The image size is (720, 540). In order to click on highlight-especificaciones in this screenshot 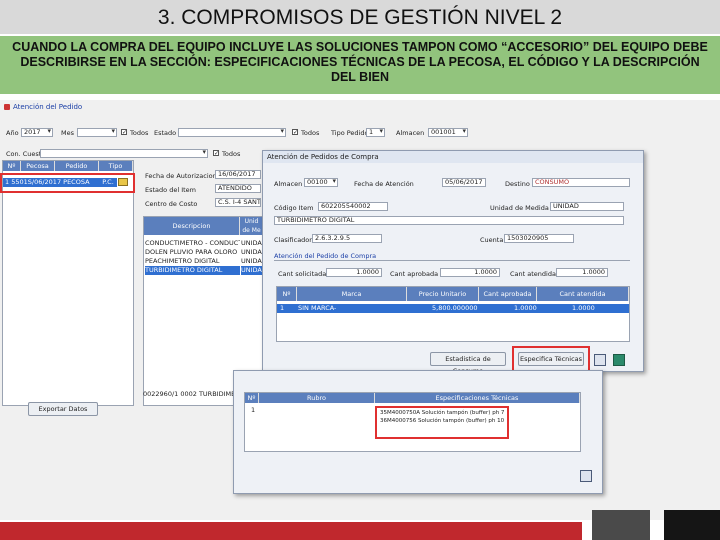, I will do `click(442, 422)`.